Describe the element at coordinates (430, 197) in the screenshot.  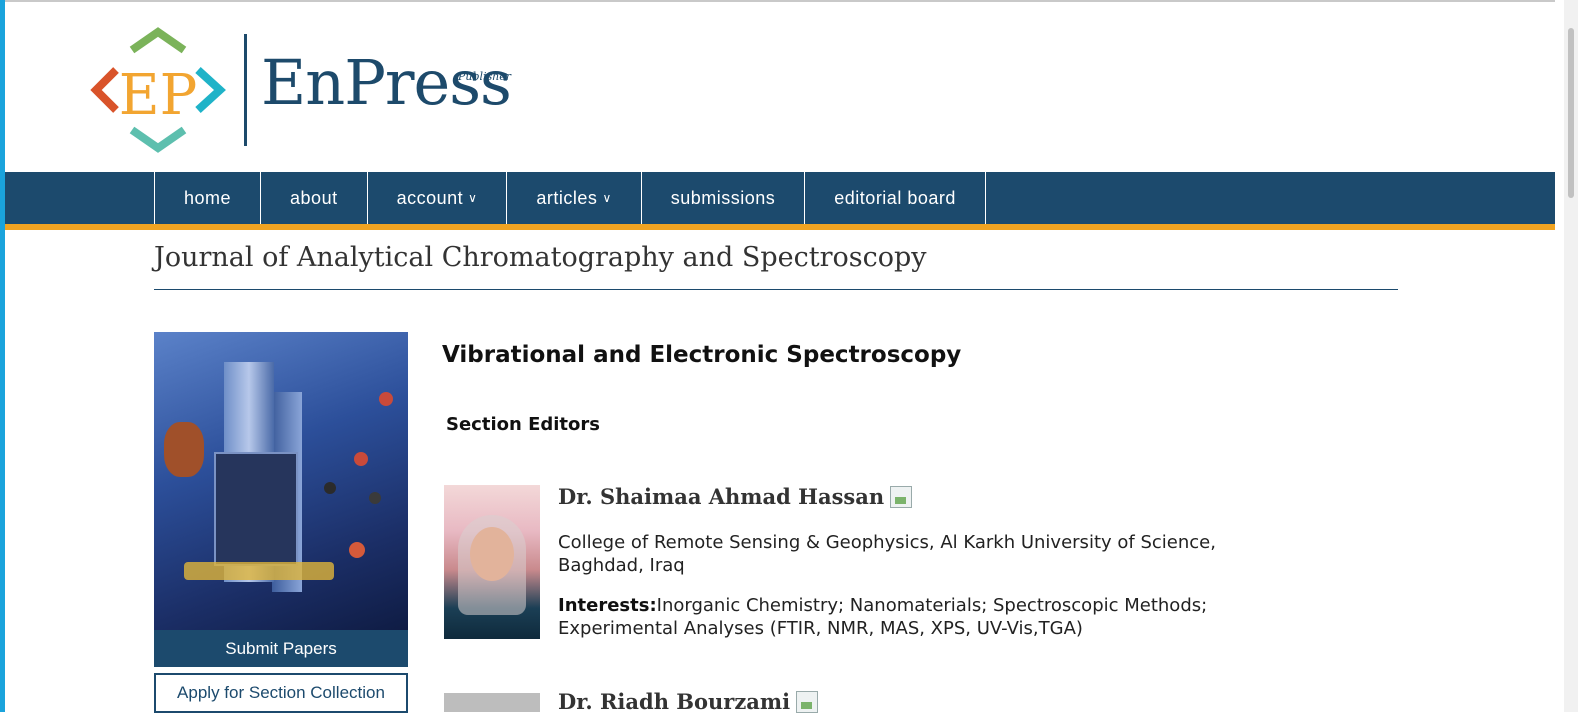
I see `nav-item-label: account` at that location.